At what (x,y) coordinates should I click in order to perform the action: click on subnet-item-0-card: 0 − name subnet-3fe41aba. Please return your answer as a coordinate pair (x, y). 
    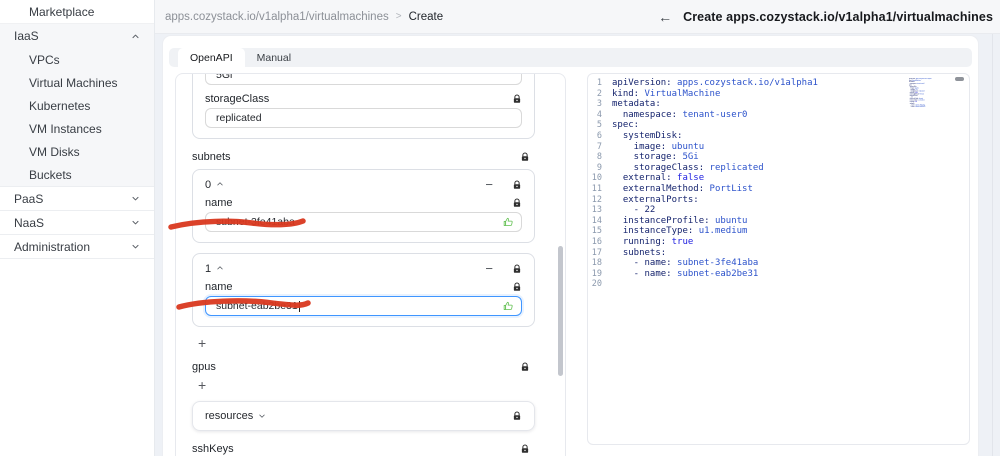
    Looking at the image, I should click on (363, 206).